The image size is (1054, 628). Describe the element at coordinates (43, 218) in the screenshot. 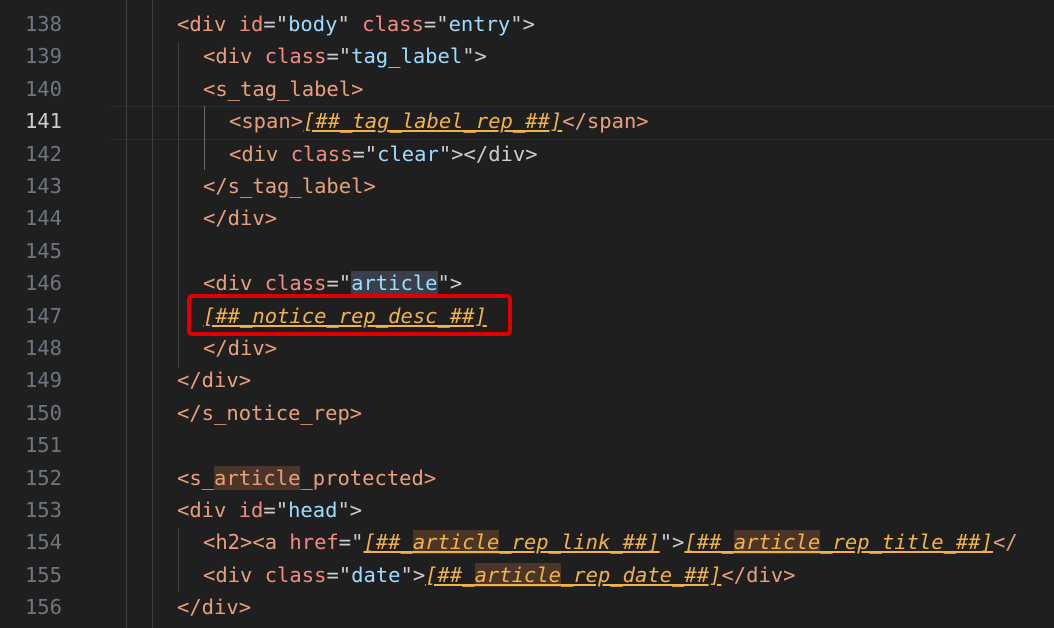

I see `line-number: 144` at that location.